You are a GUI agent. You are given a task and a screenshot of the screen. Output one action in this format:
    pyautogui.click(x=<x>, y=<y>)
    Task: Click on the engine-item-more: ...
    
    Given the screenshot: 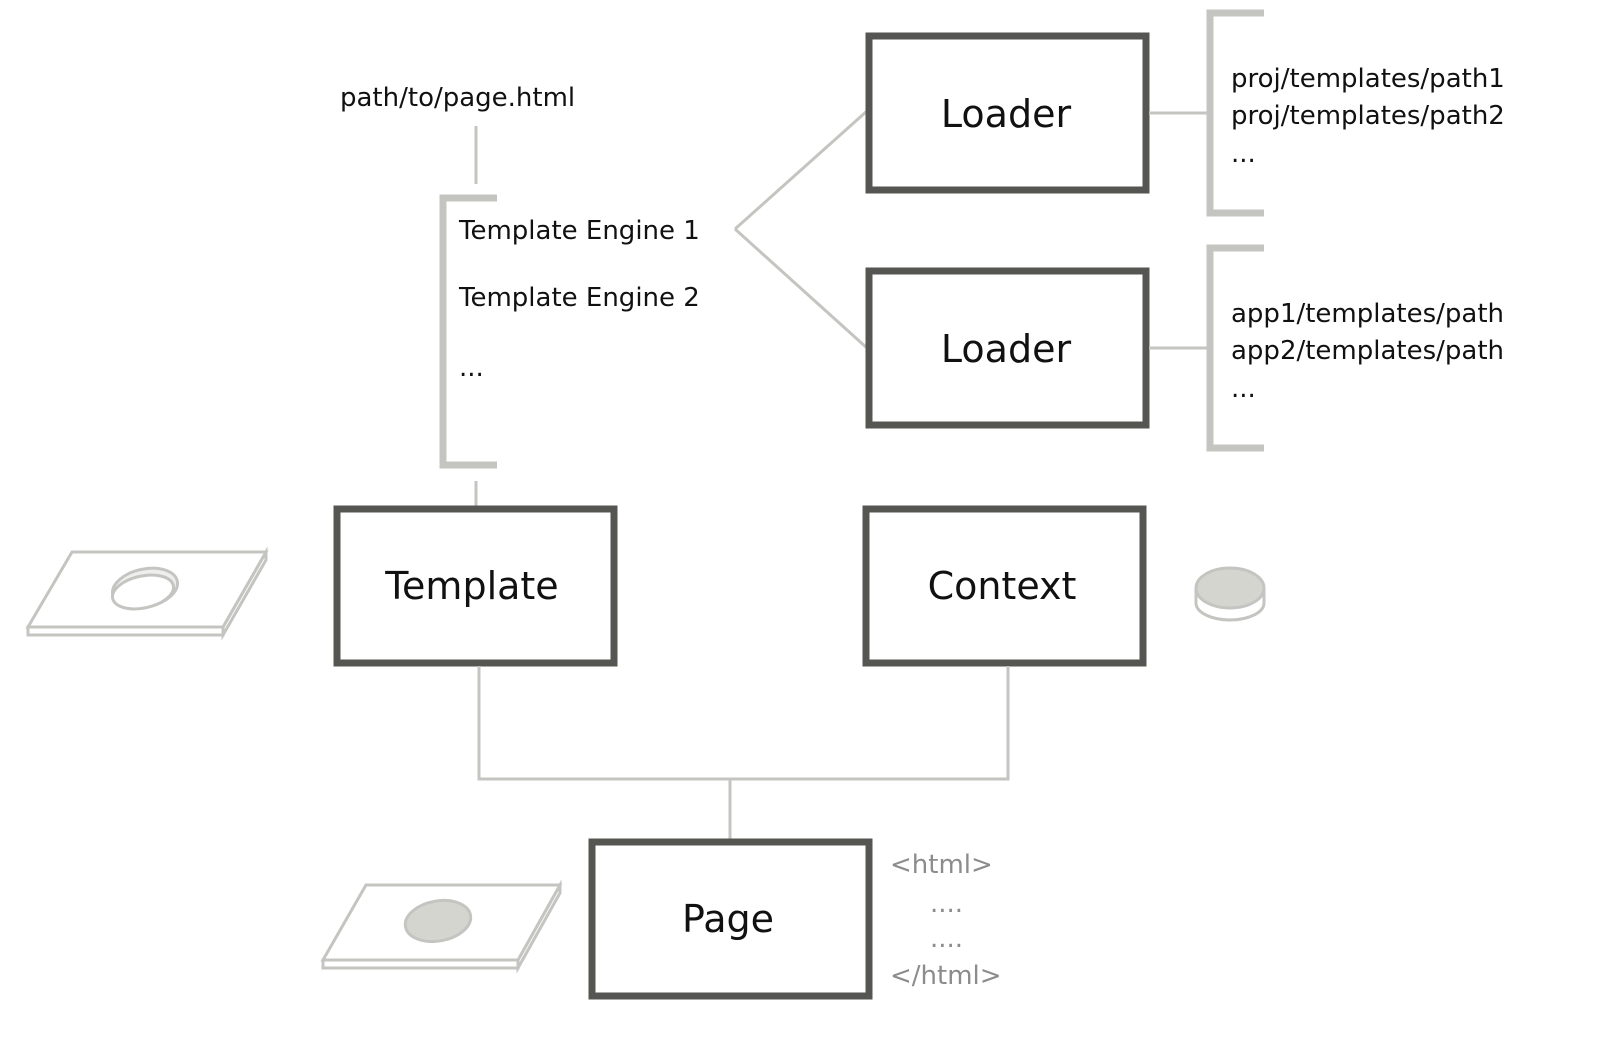 What is the action you would take?
    pyautogui.click(x=471, y=368)
    